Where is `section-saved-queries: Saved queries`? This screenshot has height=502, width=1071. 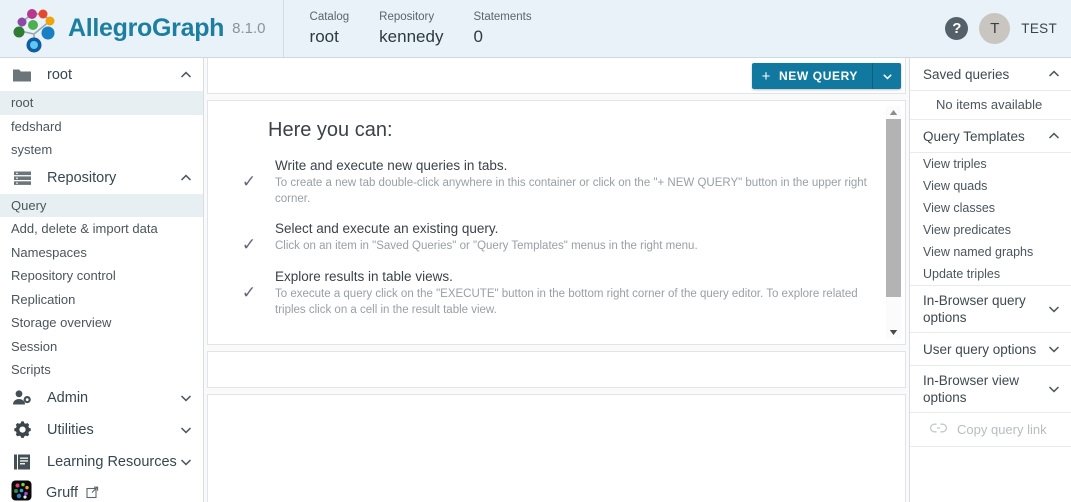
section-saved-queries: Saved queries is located at coordinates (990, 74).